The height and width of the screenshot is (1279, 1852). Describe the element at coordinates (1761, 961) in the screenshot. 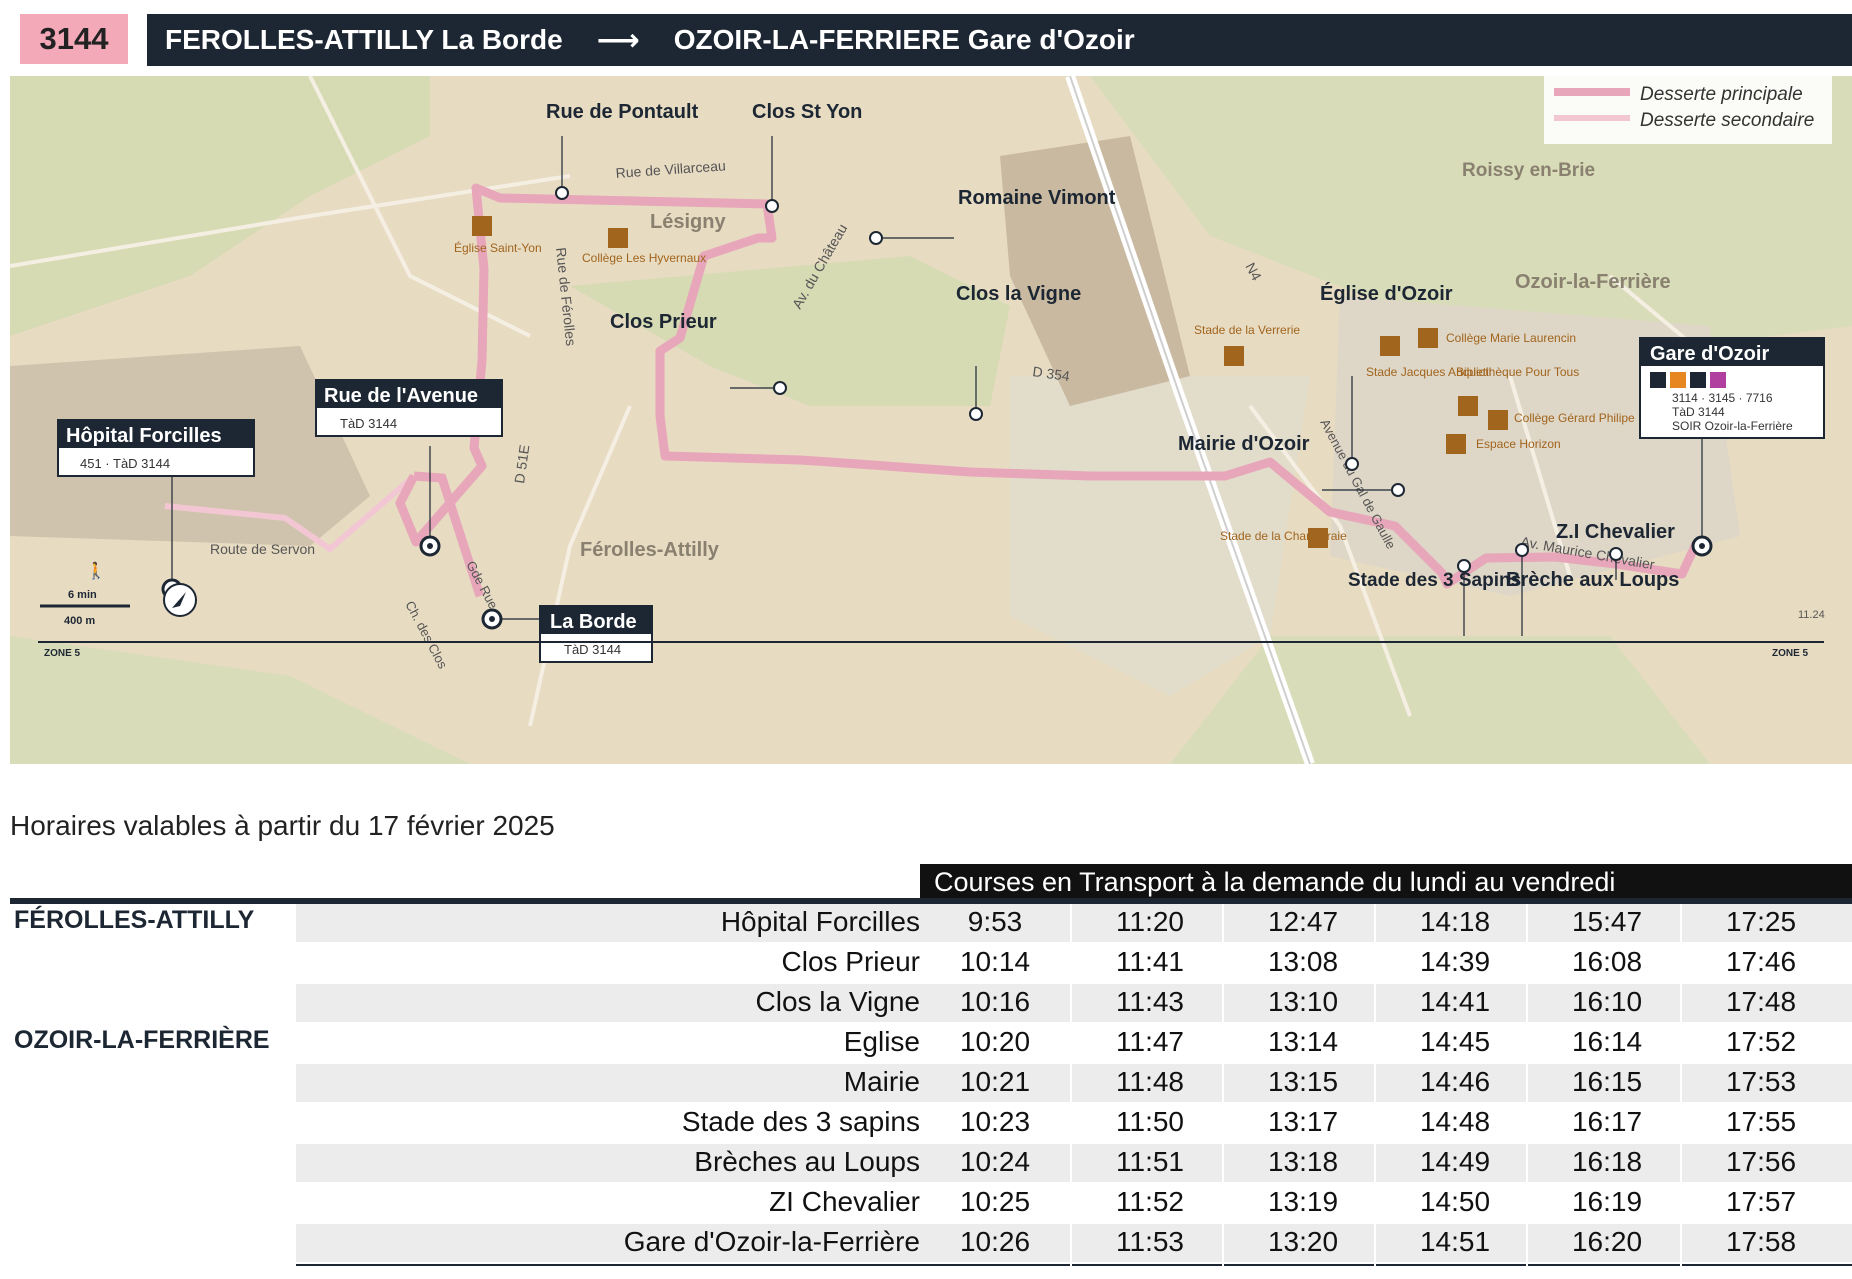

I see `departure-time: 17:46` at that location.